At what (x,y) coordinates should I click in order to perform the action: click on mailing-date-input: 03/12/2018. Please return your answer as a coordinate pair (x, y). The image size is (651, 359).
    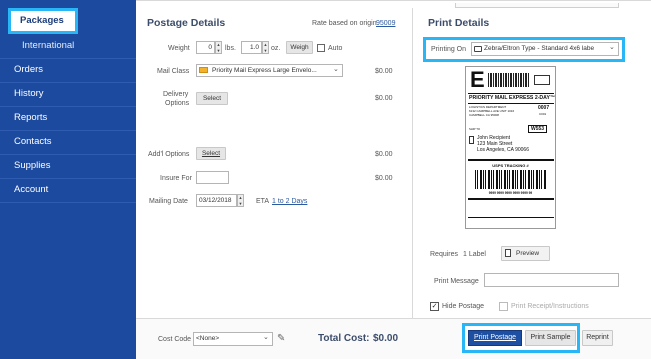
    Looking at the image, I should click on (216, 200).